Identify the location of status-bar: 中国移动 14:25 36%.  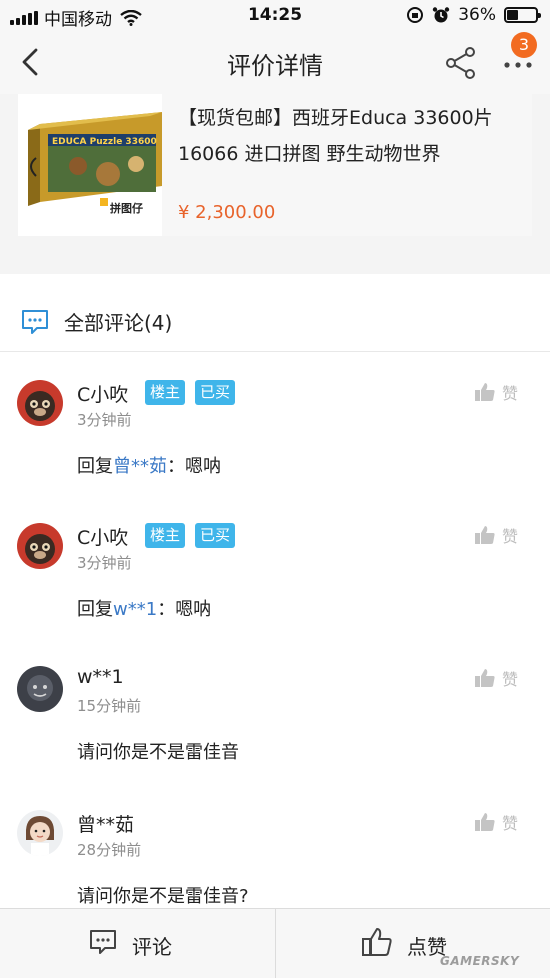
(275, 16).